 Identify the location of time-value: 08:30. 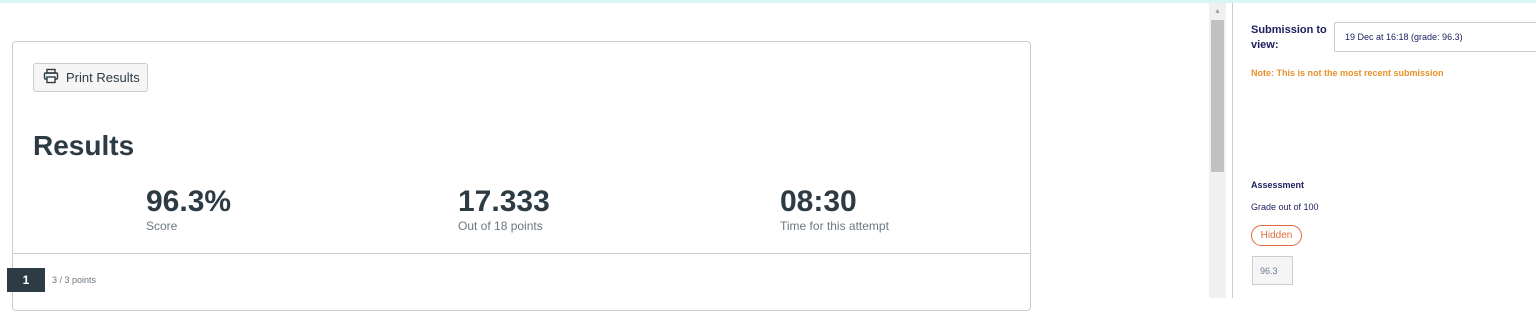
(818, 201).